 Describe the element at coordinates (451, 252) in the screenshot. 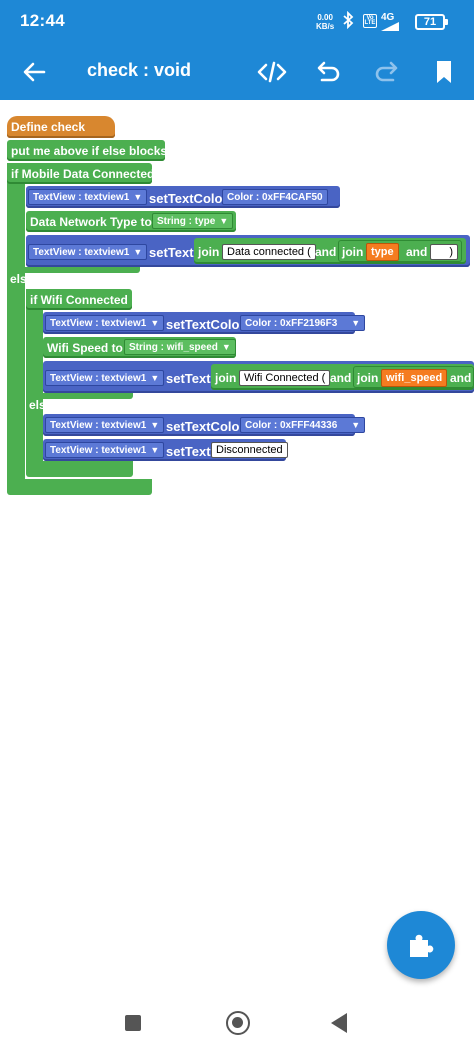

I see `close-paren-text: )` at that location.